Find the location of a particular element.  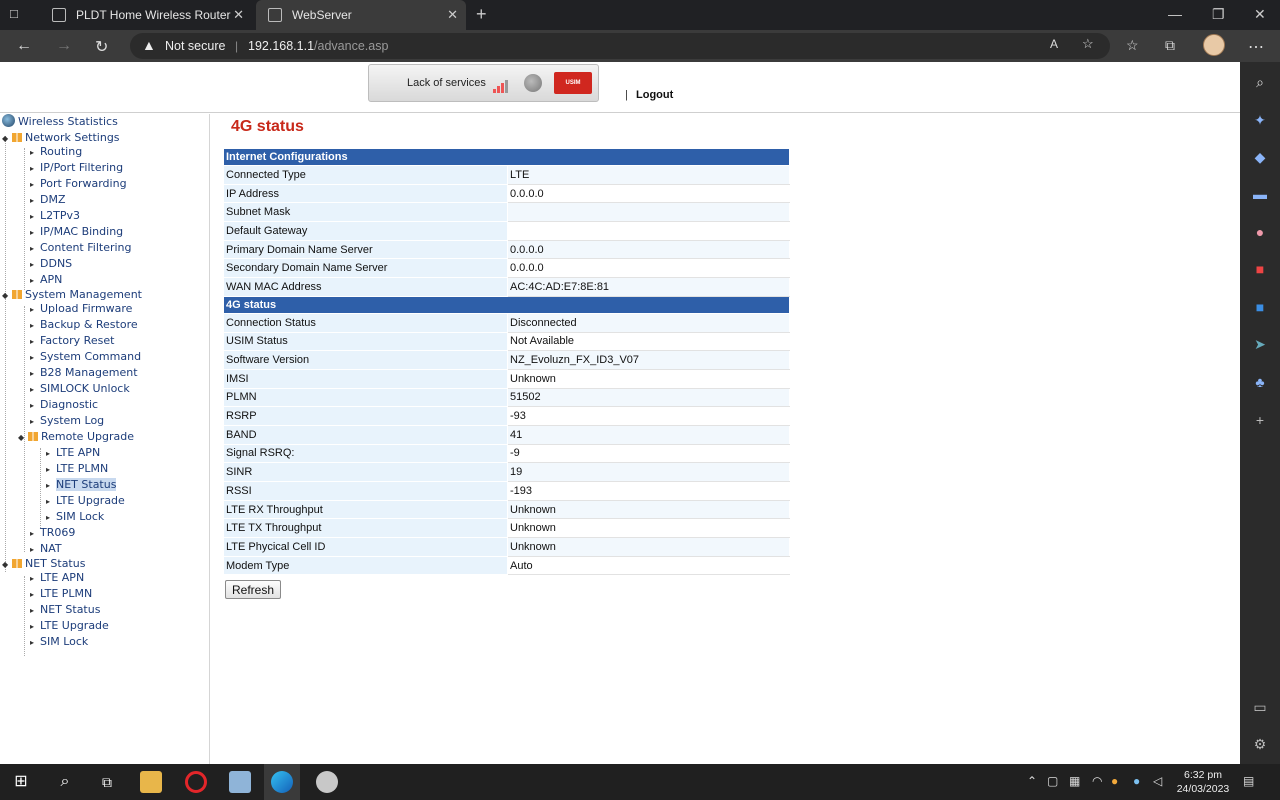

read-aloud-icon: A is located at coordinates (1054, 44).